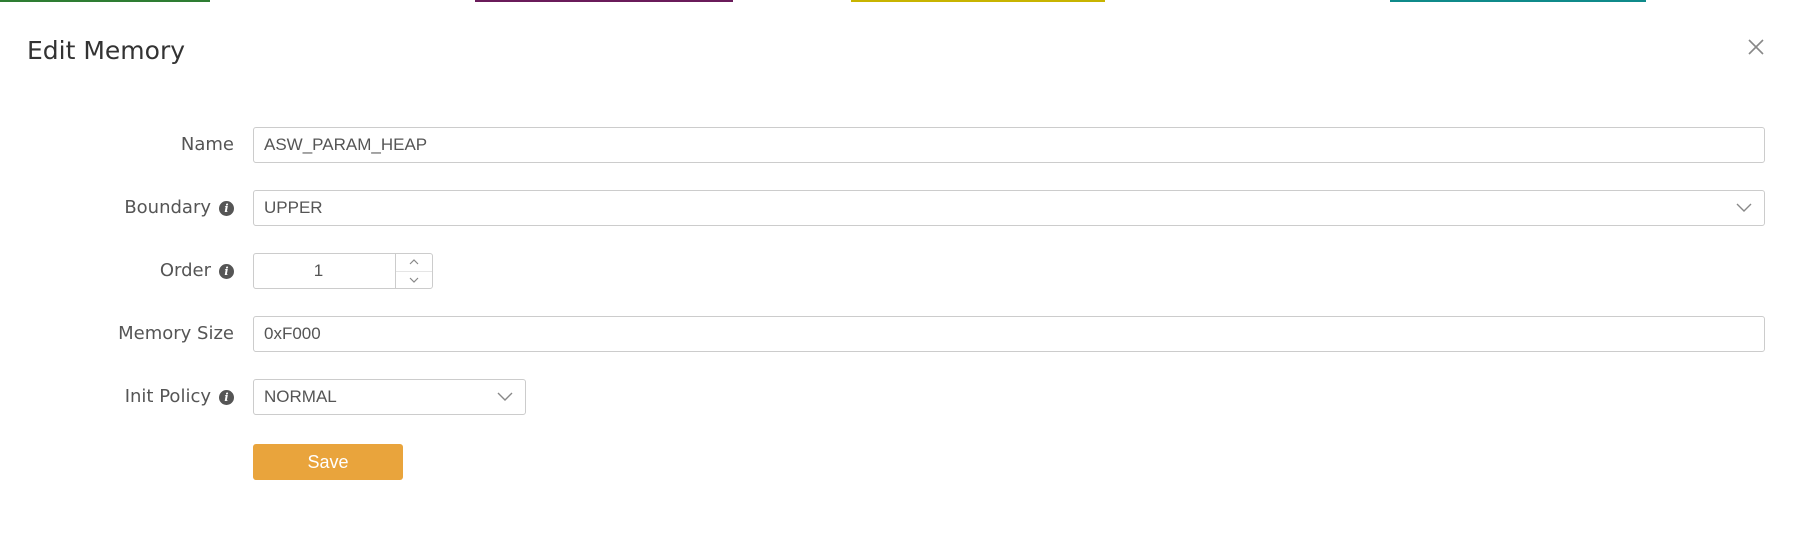 Image resolution: width=1794 pixels, height=548 pixels. I want to click on name-label: Name, so click(207, 145).